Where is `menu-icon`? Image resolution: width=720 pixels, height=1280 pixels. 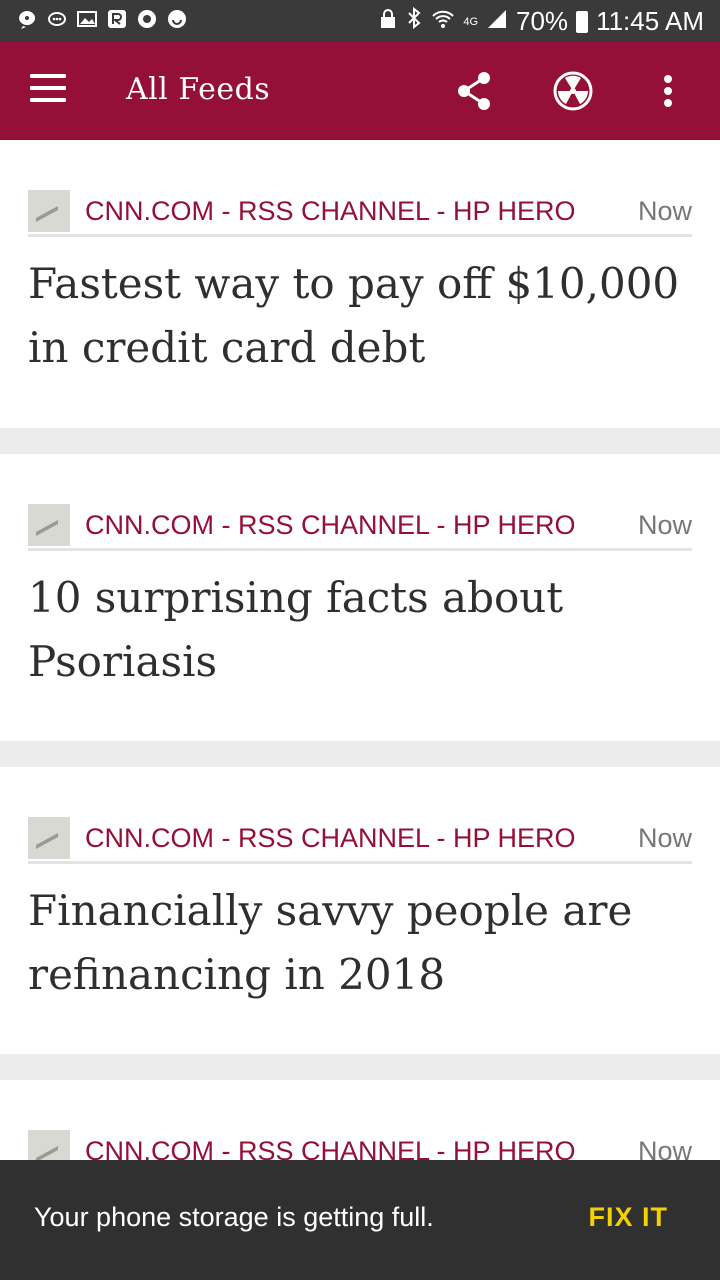
menu-icon is located at coordinates (48, 91).